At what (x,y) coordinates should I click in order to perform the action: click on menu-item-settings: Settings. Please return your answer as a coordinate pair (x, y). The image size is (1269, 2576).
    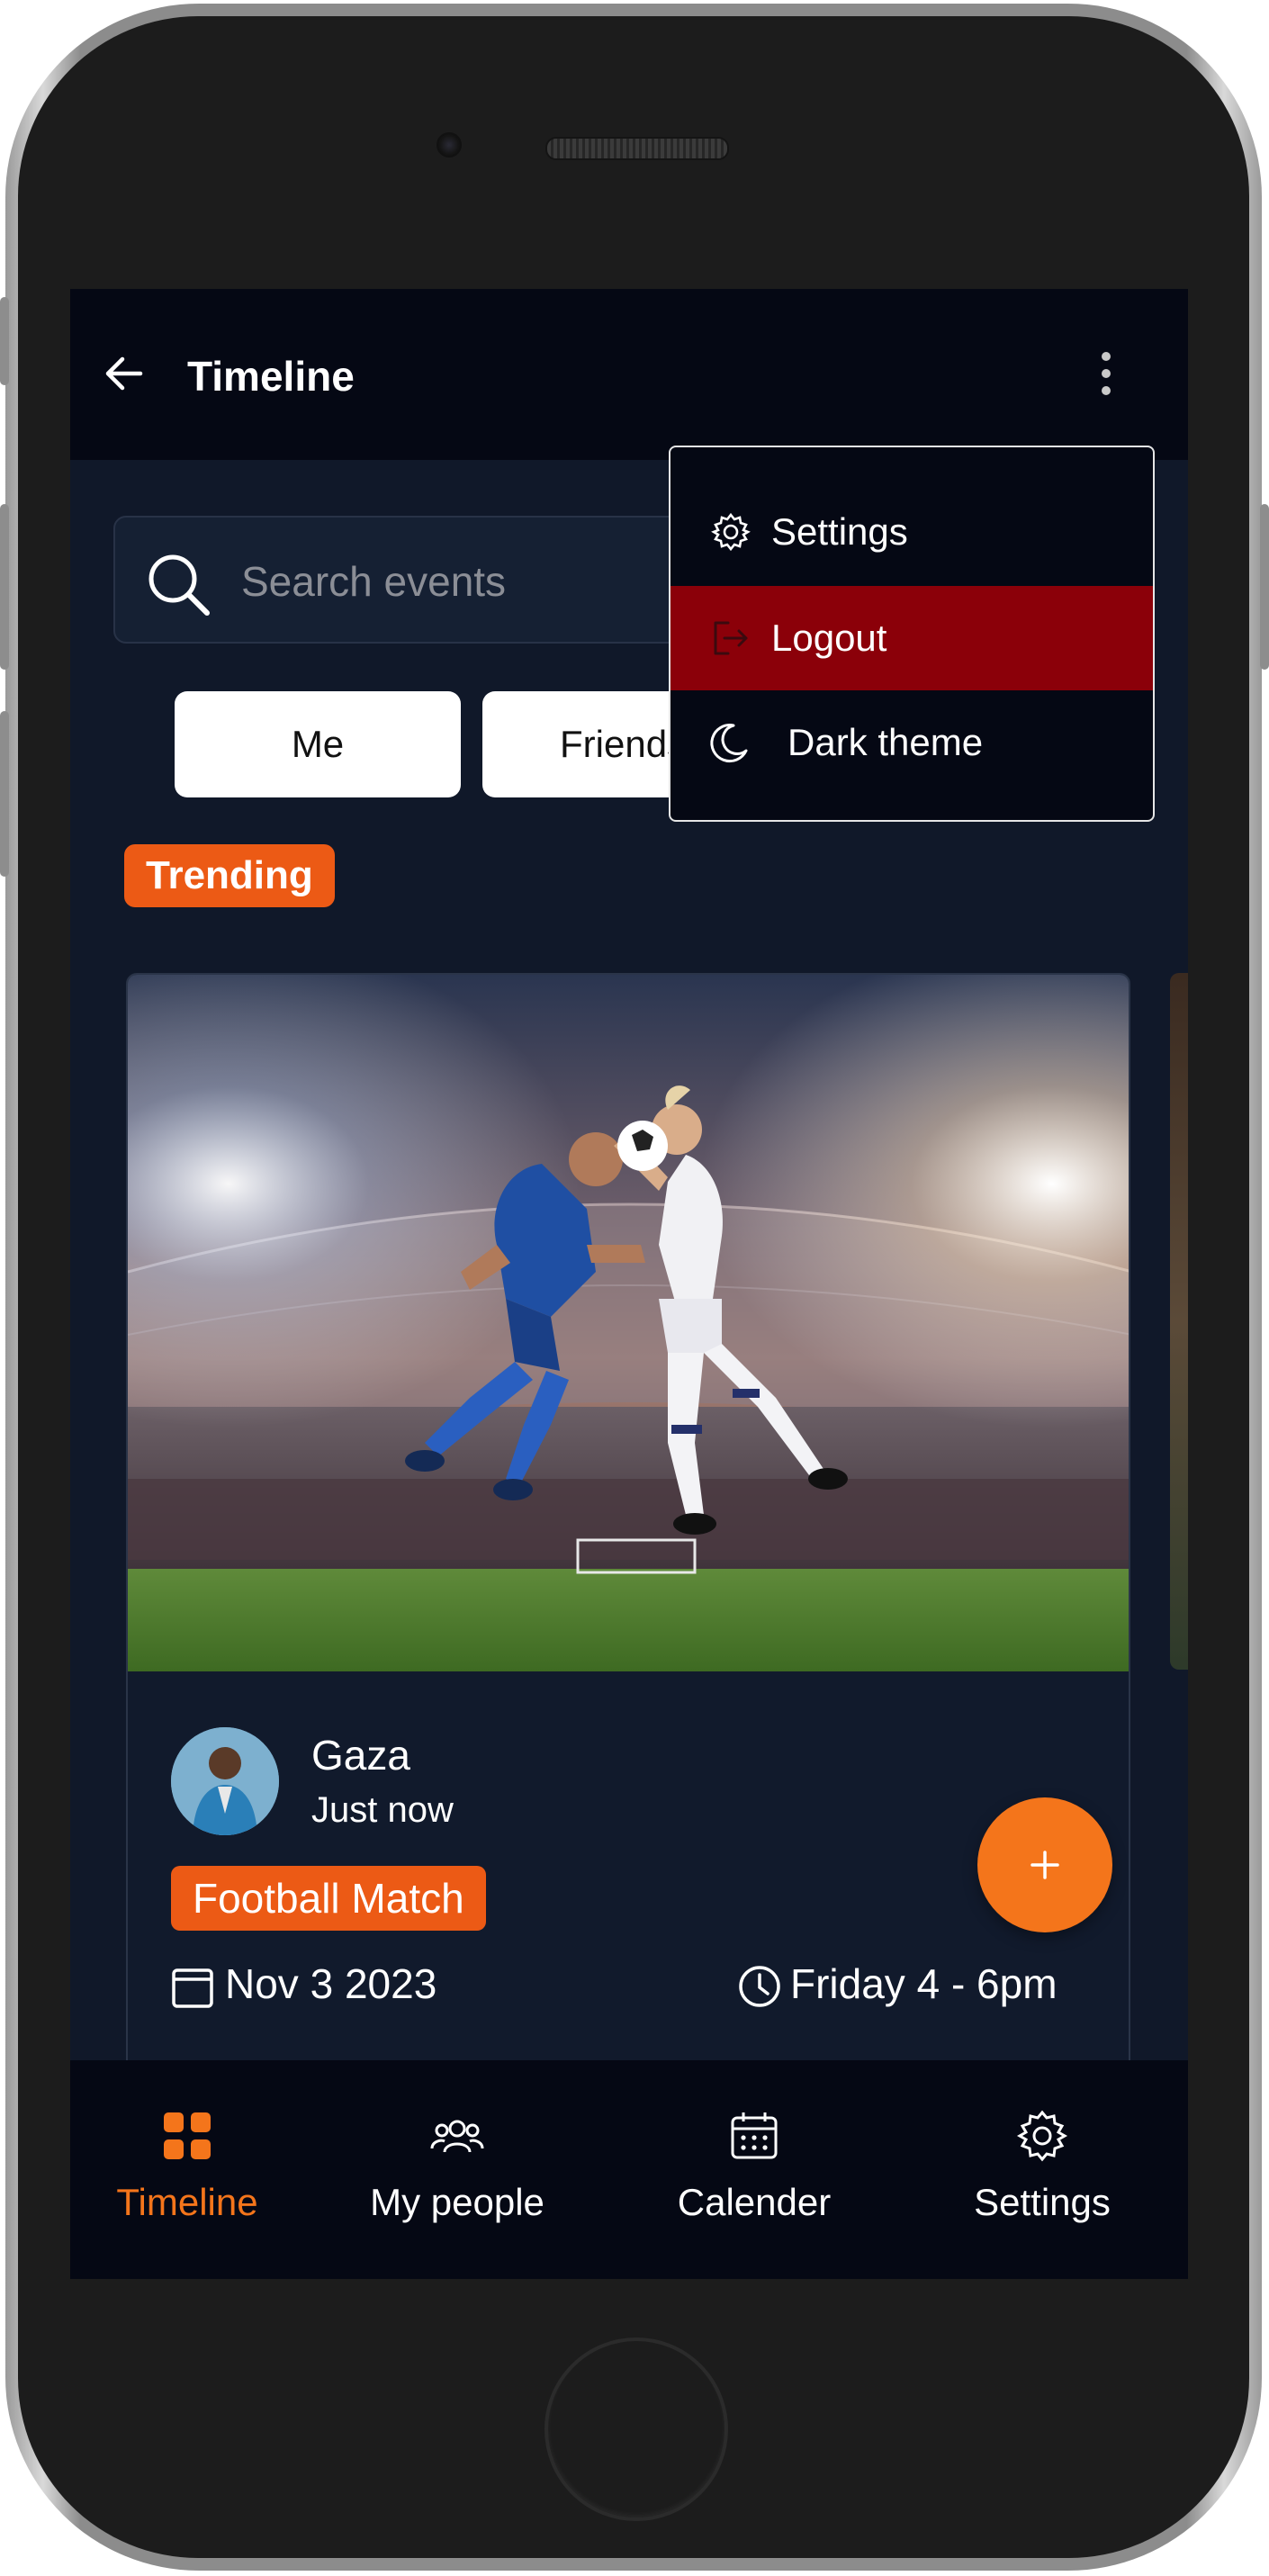
    Looking at the image, I should click on (912, 532).